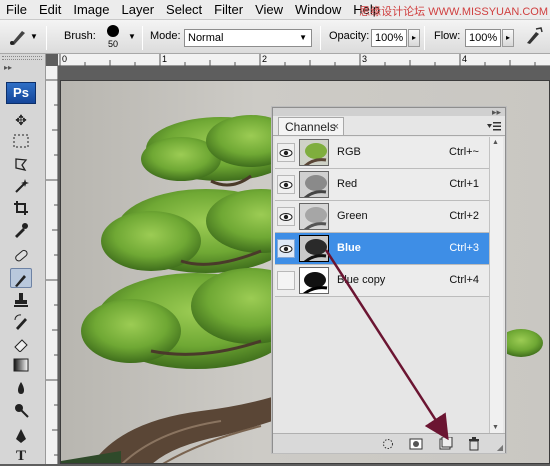 The height and width of the screenshot is (466, 550). I want to click on airbrush-icon, so click(534, 37).